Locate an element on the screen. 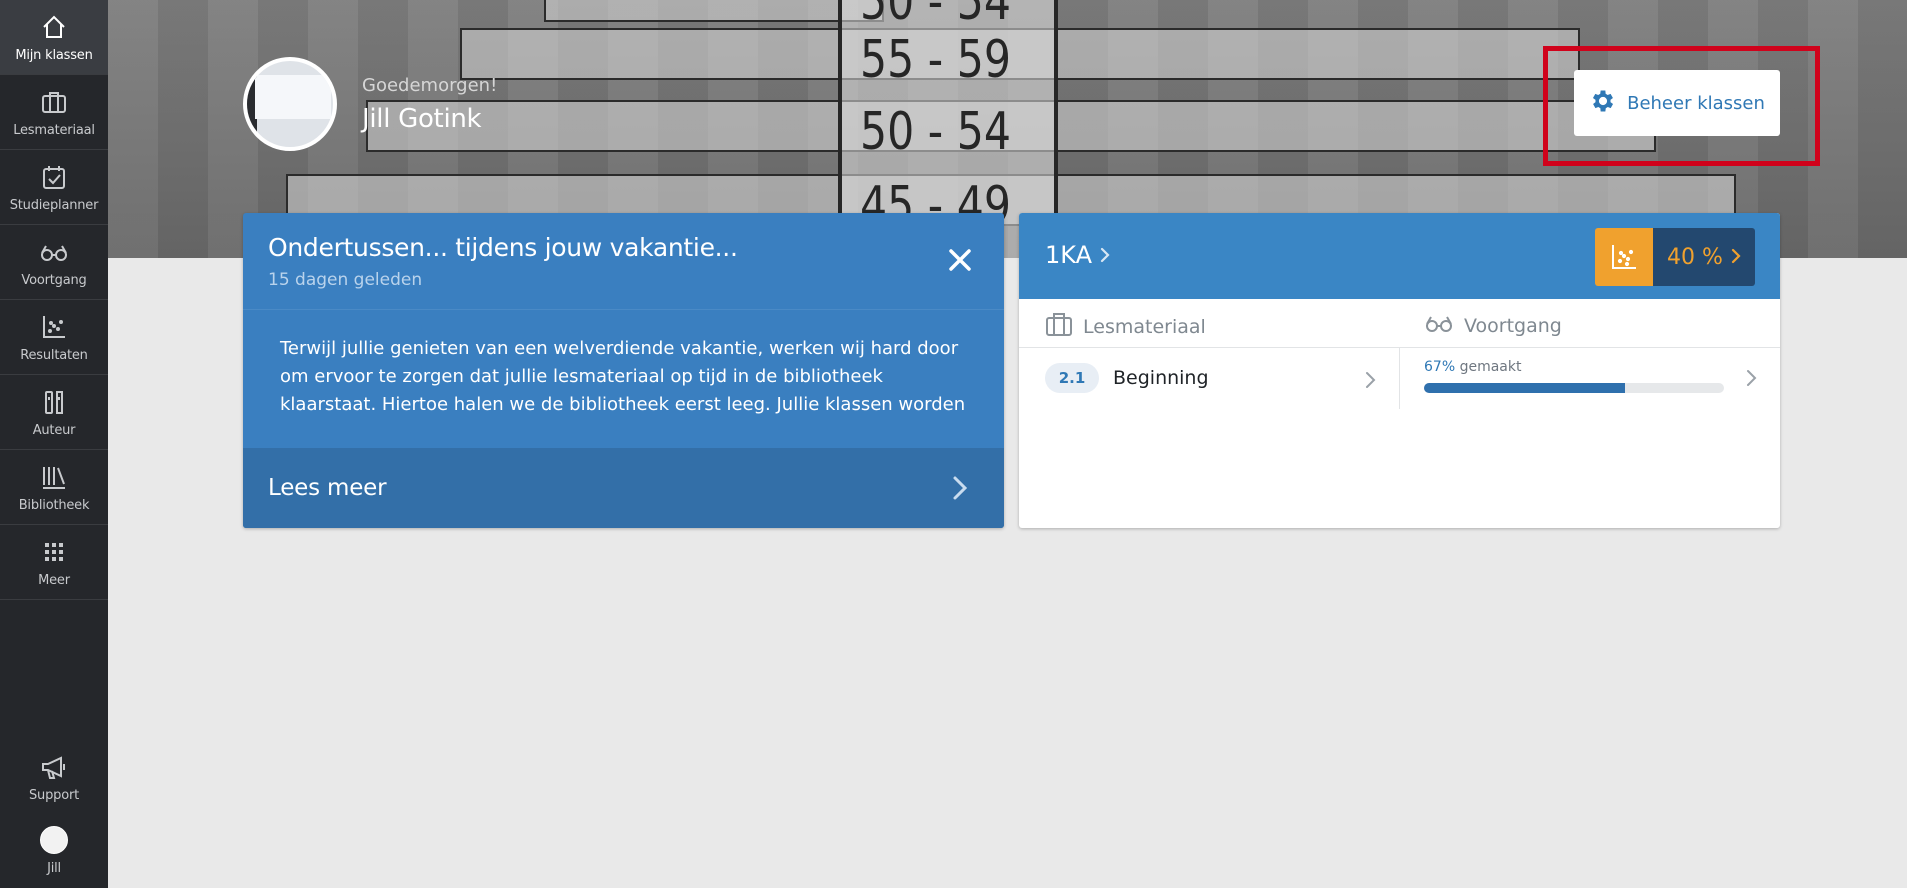 The height and width of the screenshot is (888, 1907). sidebar-item-bibliotheek: Bibliotheek is located at coordinates (54, 487).